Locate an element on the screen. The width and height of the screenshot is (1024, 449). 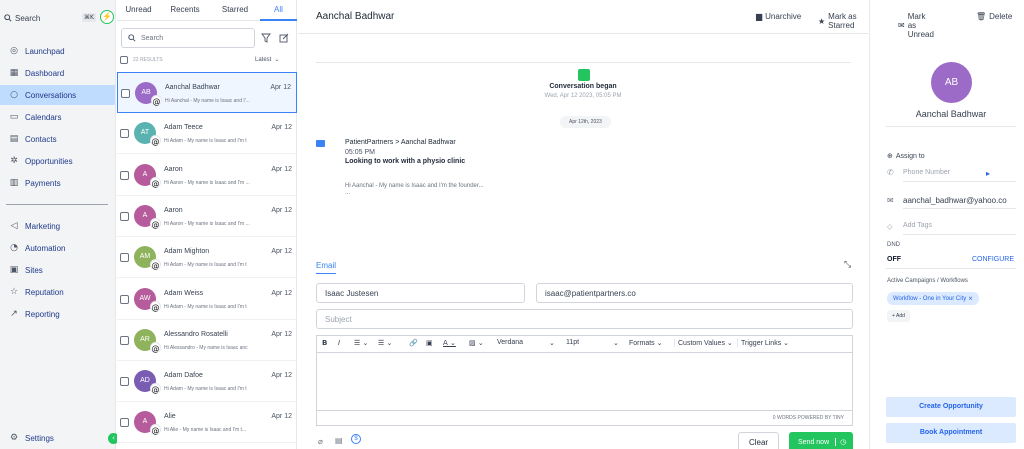
sidebar-item-contacts: ▤ Contacts is located at coordinates (57, 139).